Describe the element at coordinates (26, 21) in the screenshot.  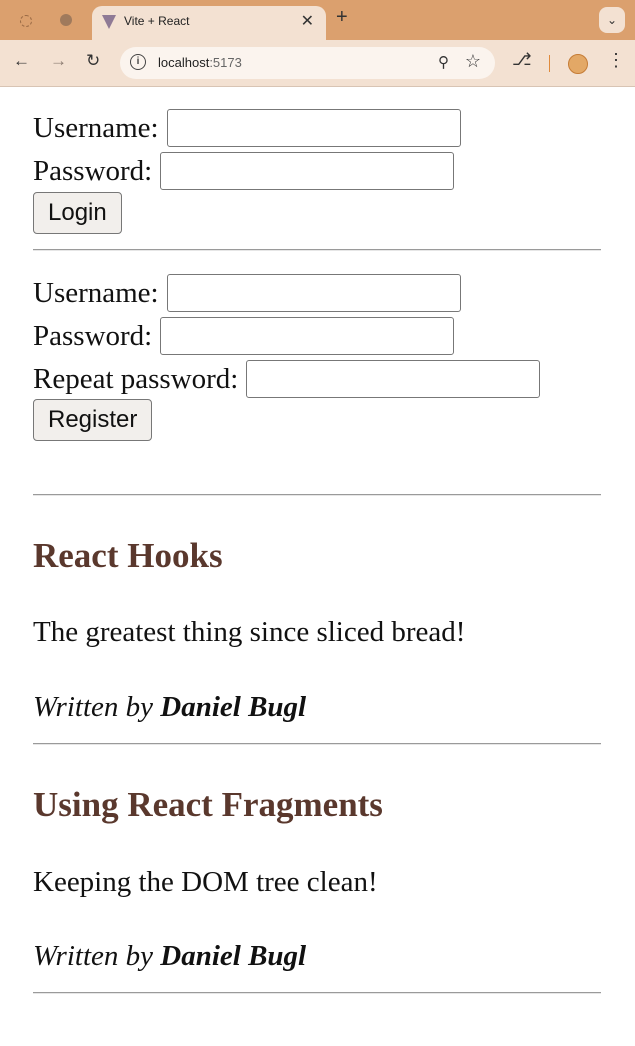
I see `loading-icon` at that location.